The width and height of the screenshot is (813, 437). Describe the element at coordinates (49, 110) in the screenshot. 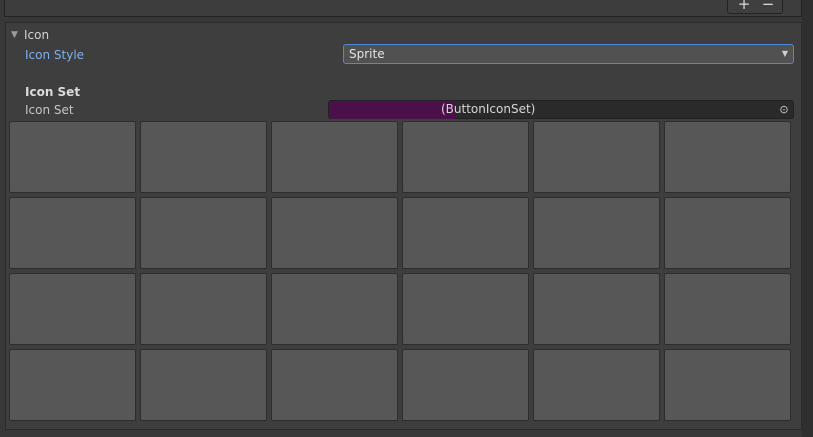

I see `icon-set-label: Icon Set` at that location.